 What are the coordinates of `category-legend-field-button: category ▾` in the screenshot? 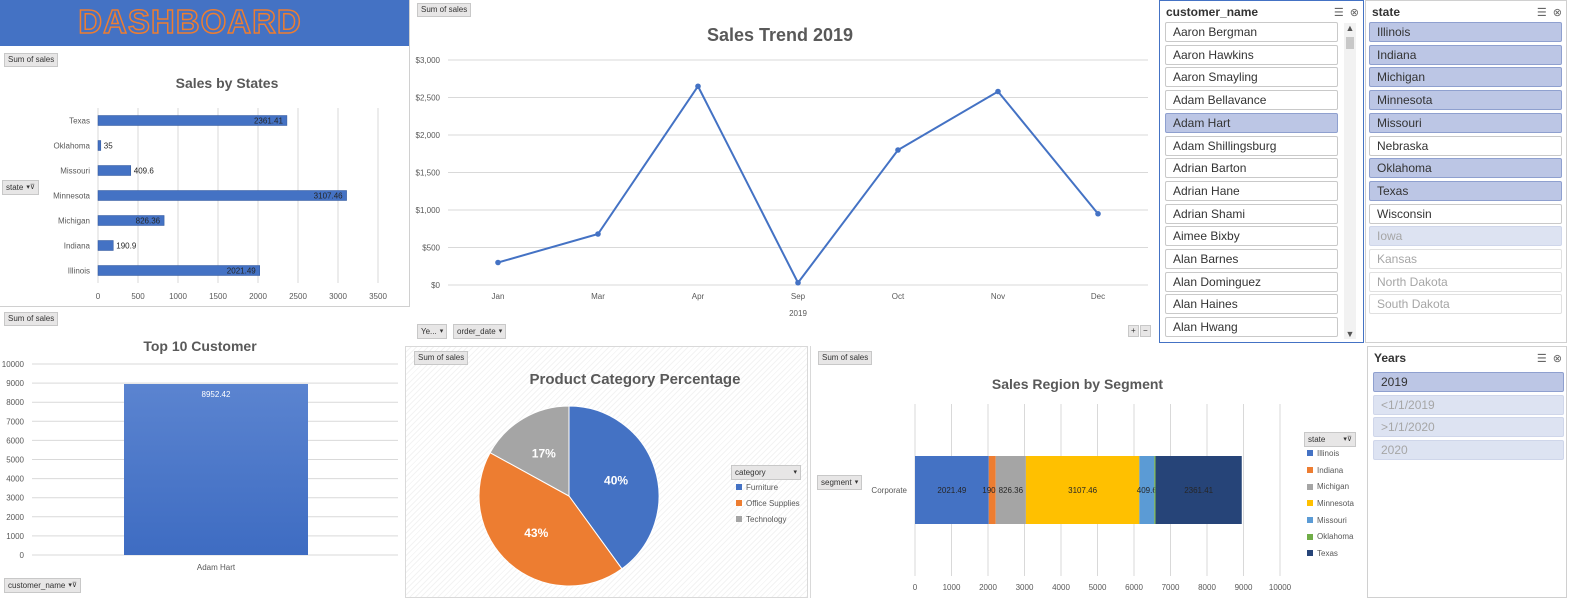 It's located at (766, 472).